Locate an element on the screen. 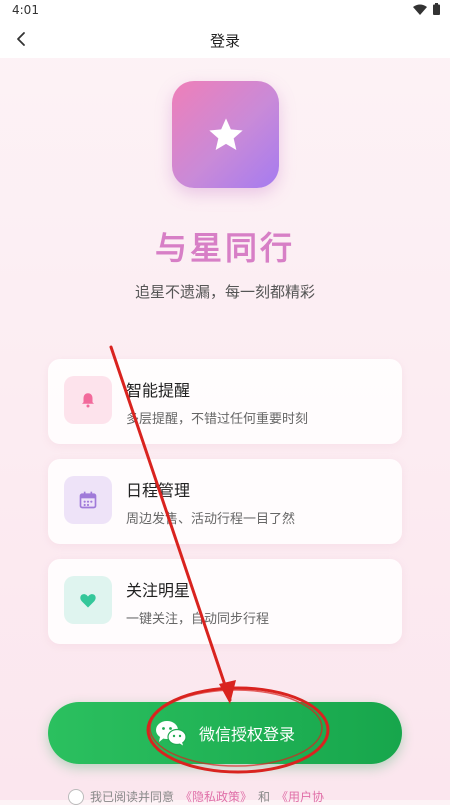  terms-link: 《用户协 is located at coordinates (300, 796).